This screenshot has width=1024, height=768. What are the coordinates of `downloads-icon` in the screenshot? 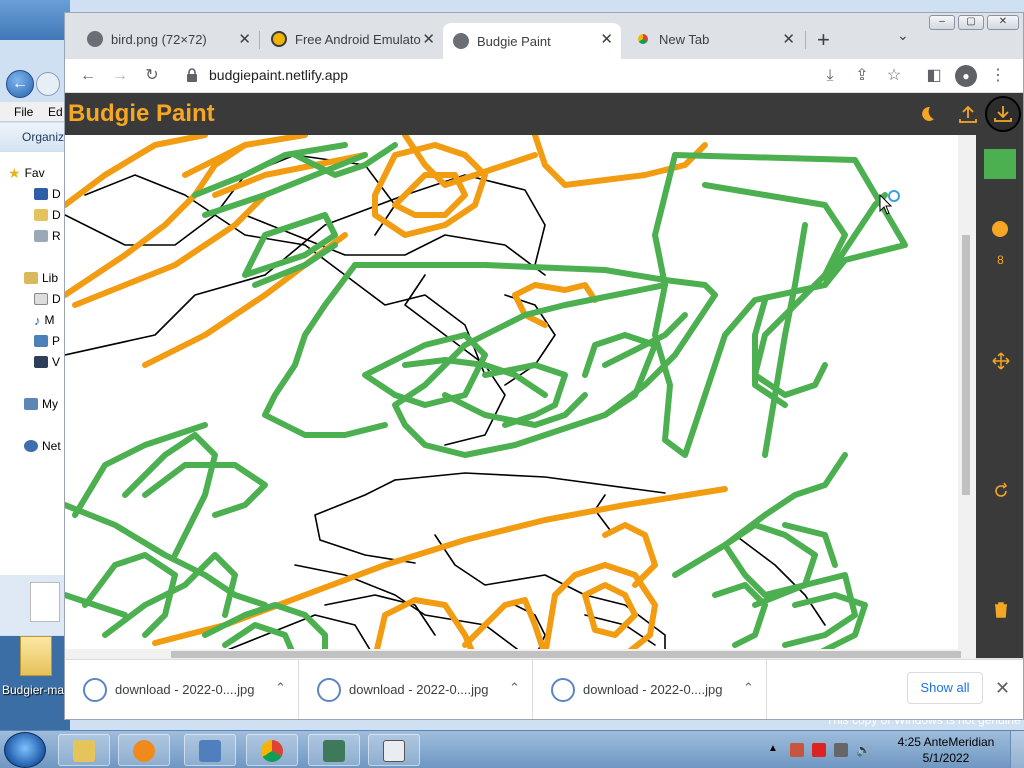 It's located at (41, 215).